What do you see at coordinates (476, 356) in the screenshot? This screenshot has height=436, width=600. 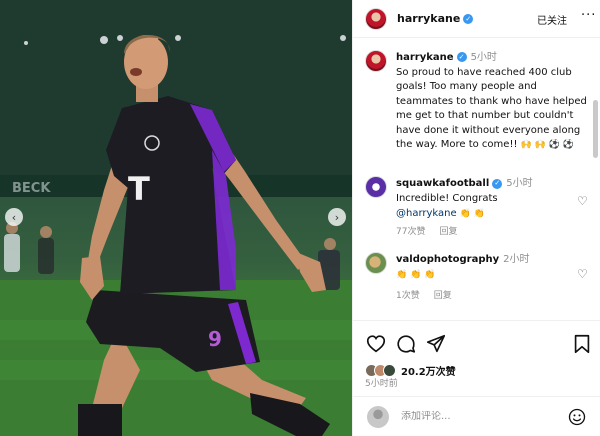 I see `post-actions: 20.2万次赞 5小时前` at bounding box center [476, 356].